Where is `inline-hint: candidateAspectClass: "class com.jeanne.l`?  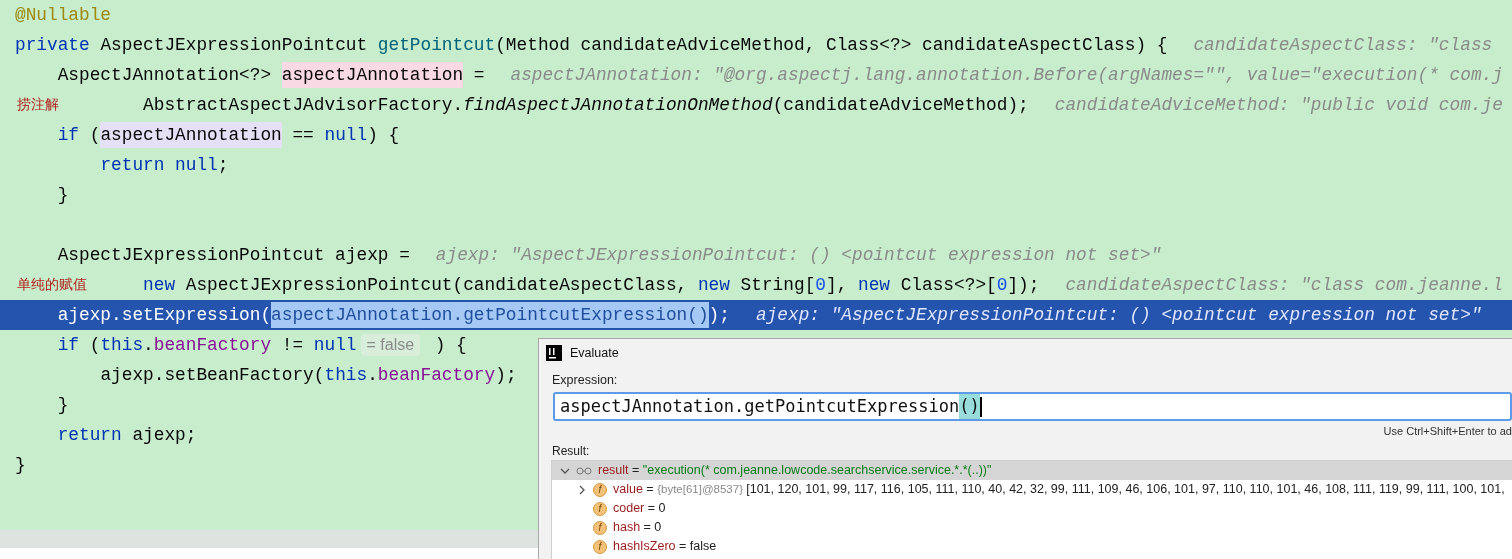
inline-hint: candidateAspectClass: "class com.jeanne.l is located at coordinates (1284, 285).